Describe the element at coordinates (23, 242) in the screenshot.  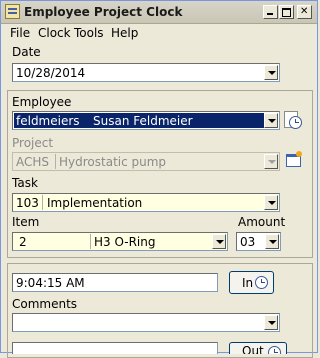
I see `item-code: 2` at that location.